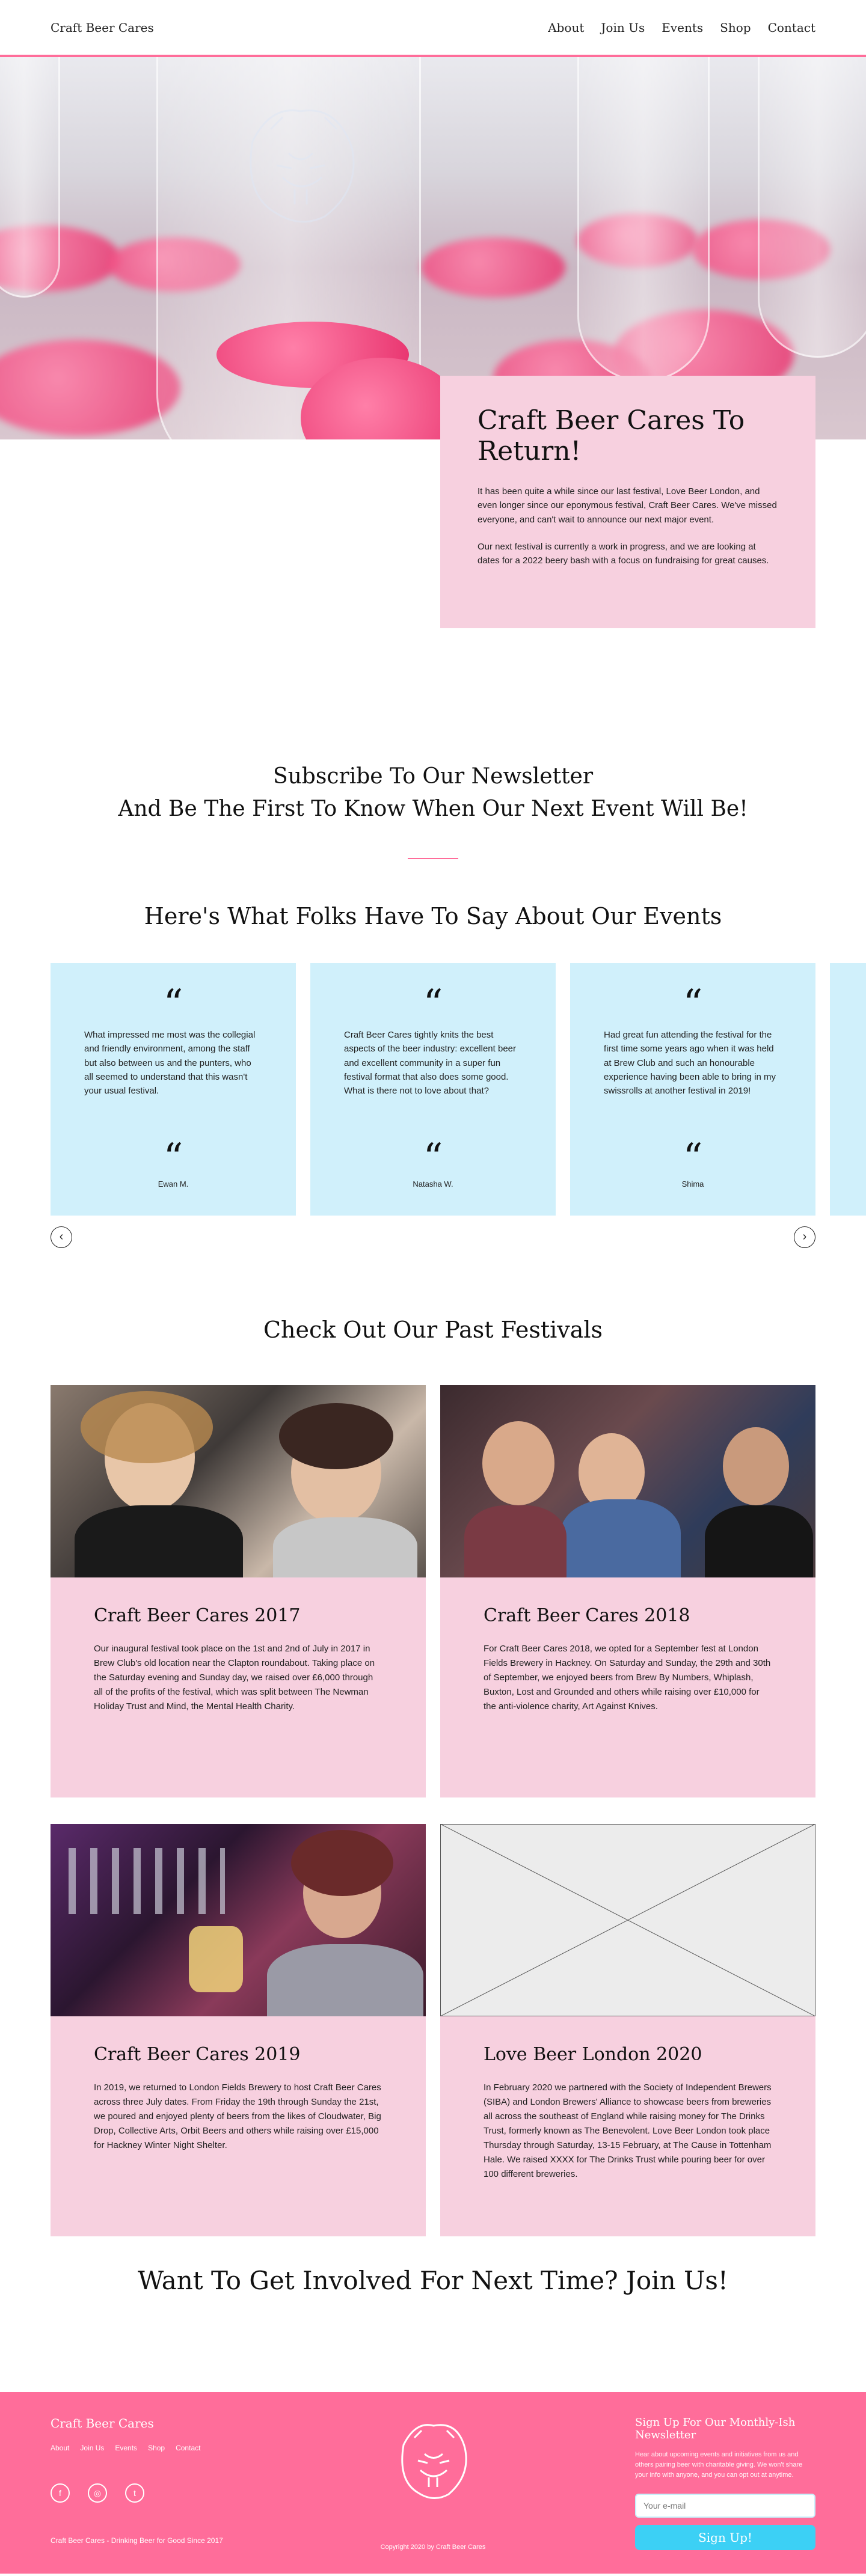  I want to click on instagram-icon: ◎, so click(97, 2493).